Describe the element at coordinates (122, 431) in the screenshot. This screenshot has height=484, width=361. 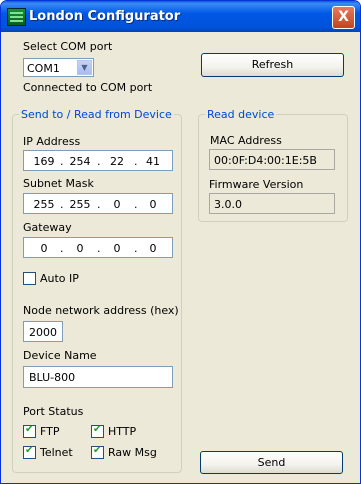
I see `http-label: HTTP` at that location.